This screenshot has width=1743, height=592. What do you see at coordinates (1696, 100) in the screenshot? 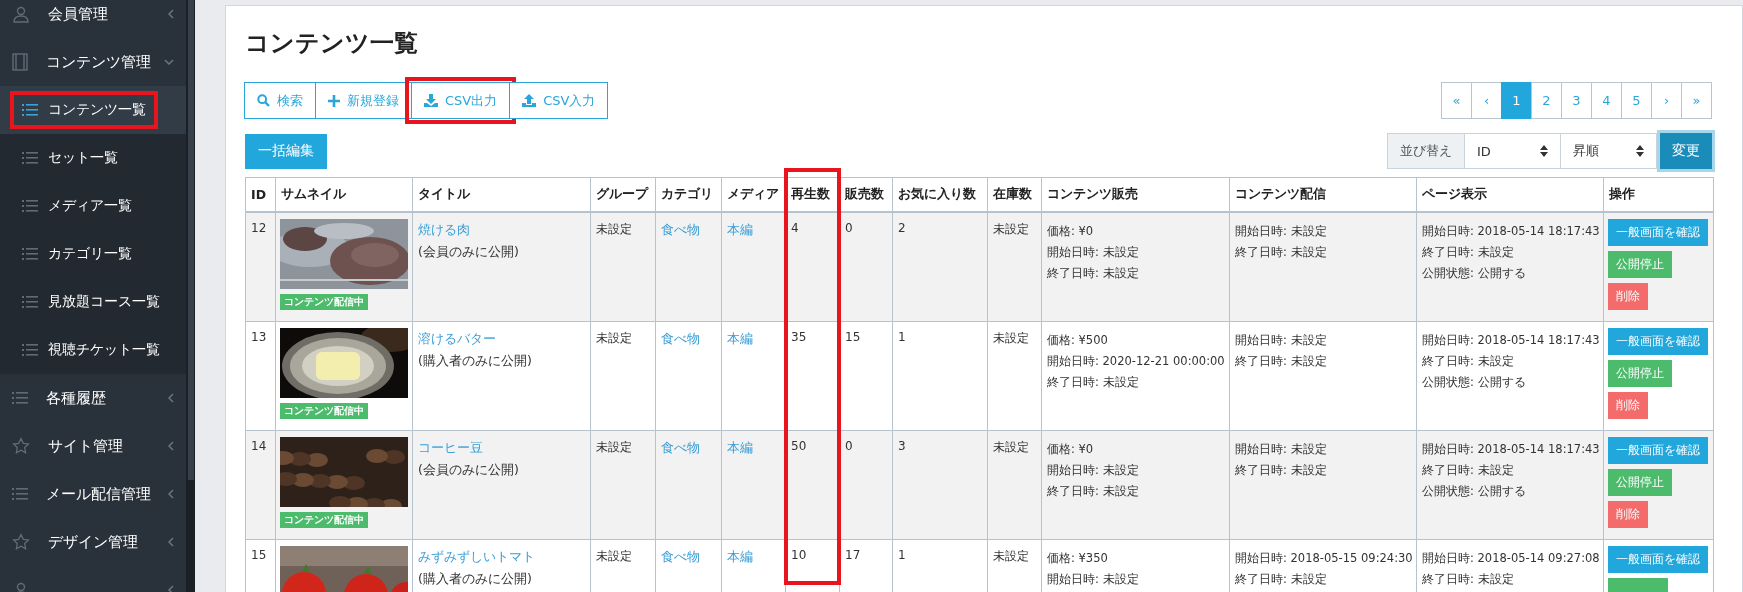
I see `page-button: »` at bounding box center [1696, 100].